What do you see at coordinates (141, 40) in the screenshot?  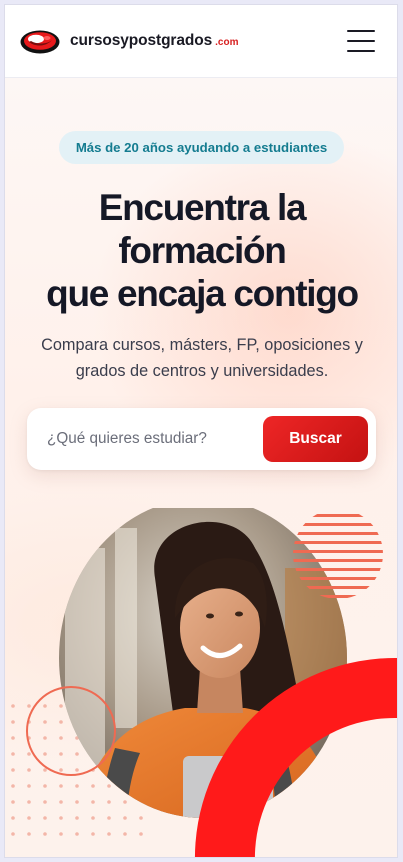 I see `logo-name: cursosypostgrados` at bounding box center [141, 40].